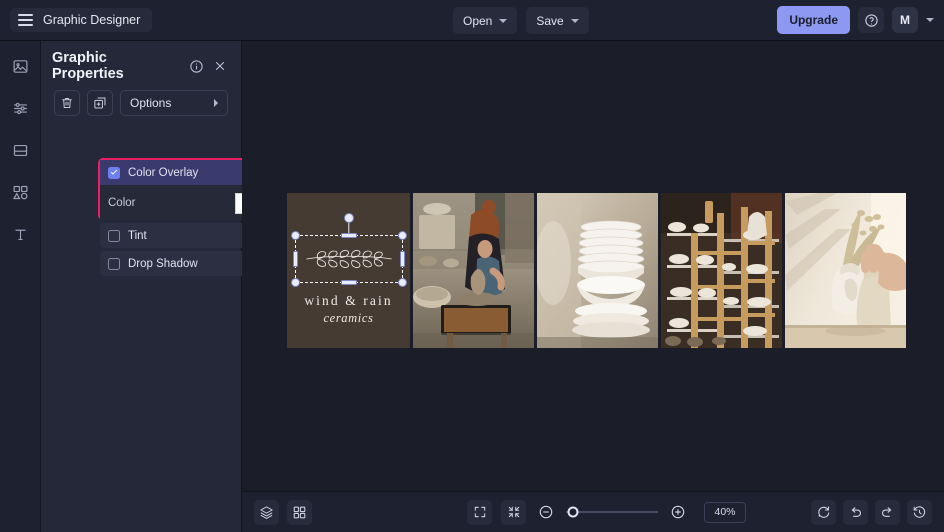 The height and width of the screenshot is (532, 944). I want to click on page-title: Graphic Properties, so click(88, 66).